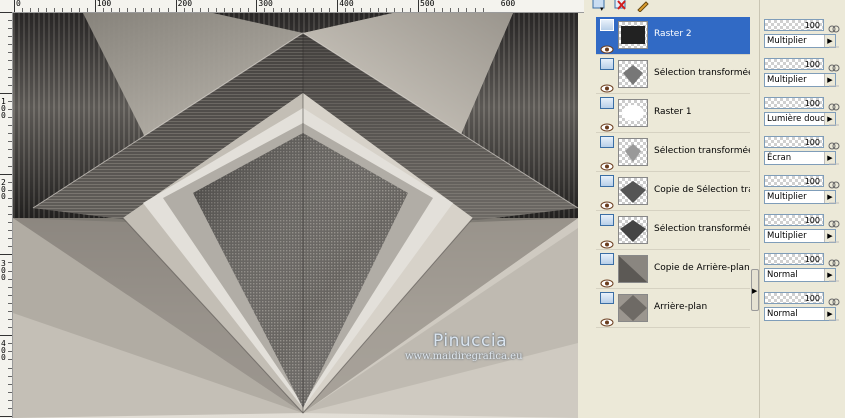  Describe the element at coordinates (787, 197) in the screenshot. I see `blend-mode-value: Multiplier` at that location.